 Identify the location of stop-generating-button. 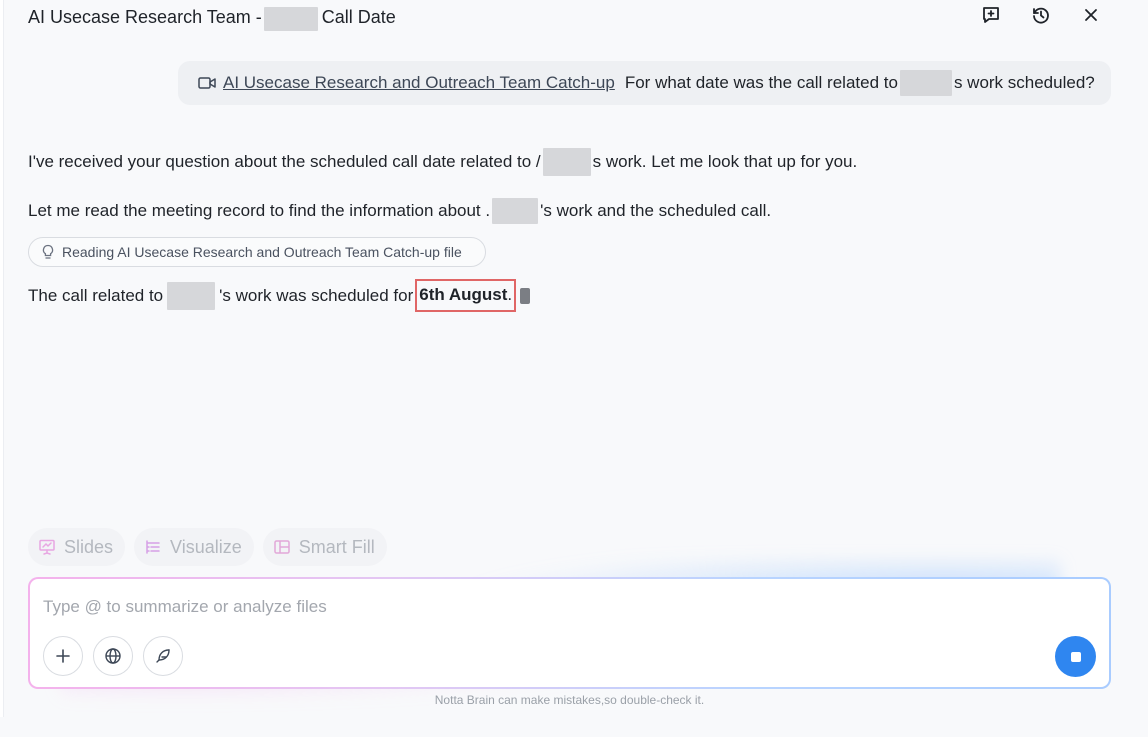
(1075, 656).